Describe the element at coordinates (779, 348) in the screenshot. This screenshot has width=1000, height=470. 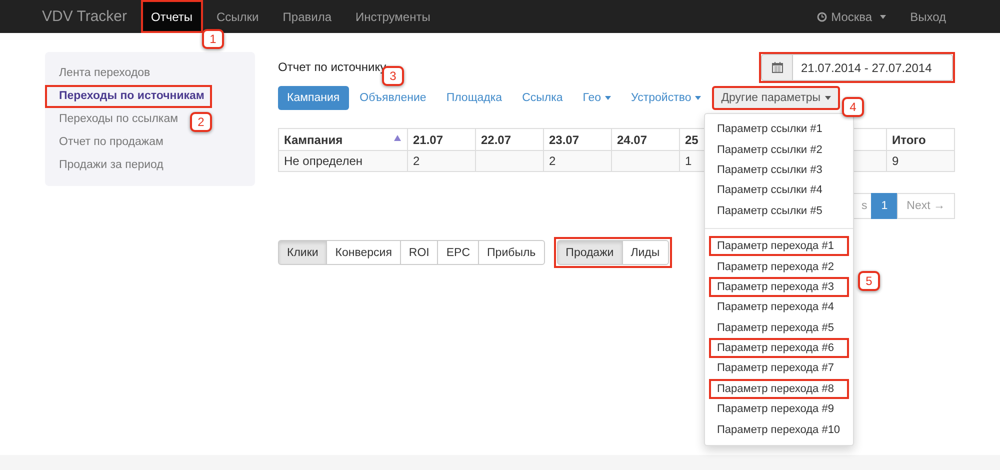
I see `menu-item: Параметр перехода #6` at that location.